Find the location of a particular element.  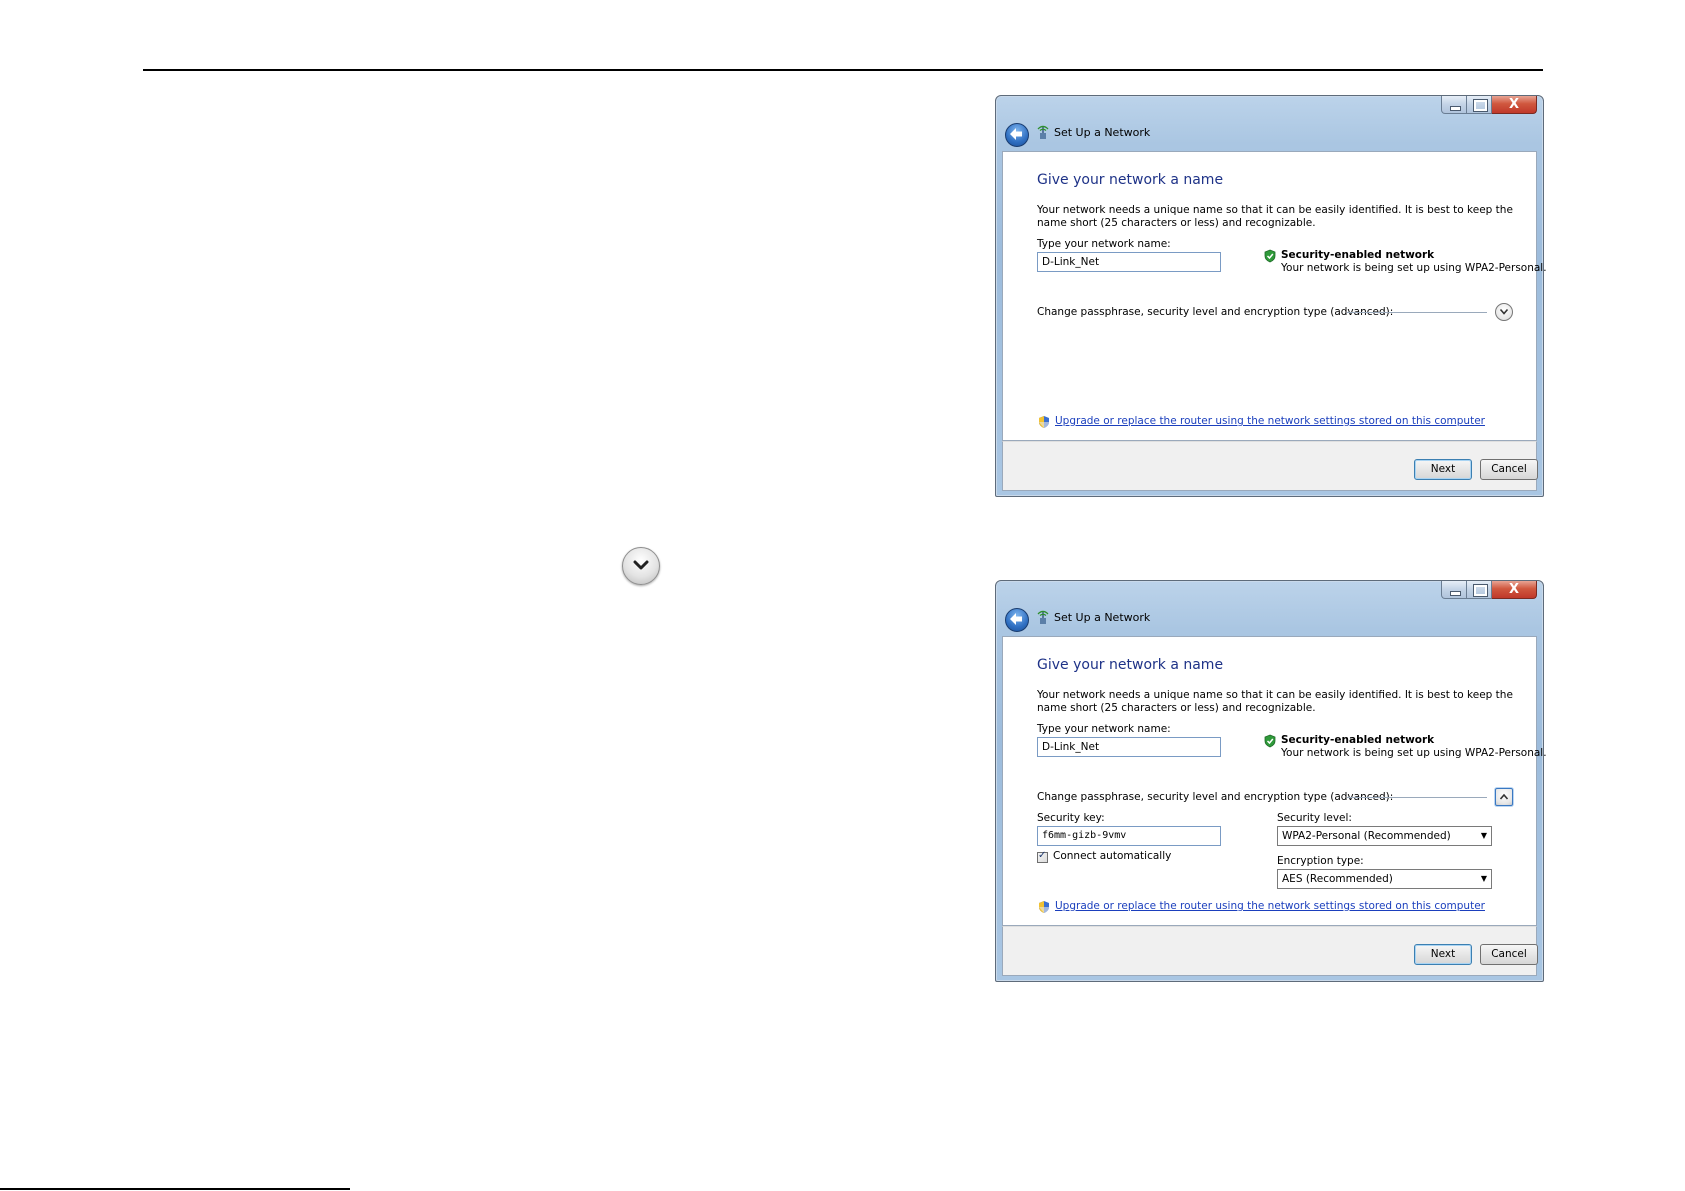

expand-advanced-button is located at coordinates (641, 566).